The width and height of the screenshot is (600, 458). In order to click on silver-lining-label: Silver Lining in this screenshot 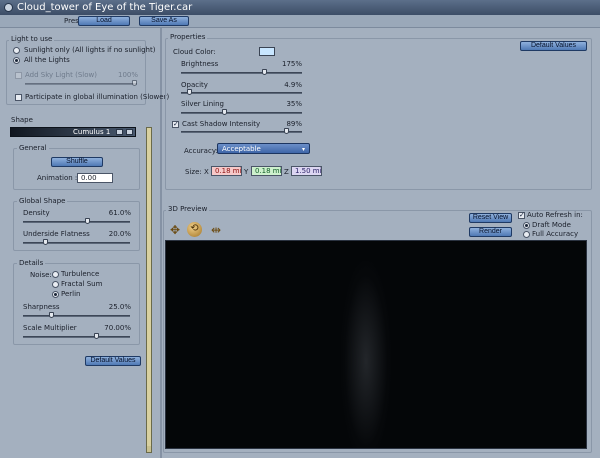, I will do `click(202, 104)`.